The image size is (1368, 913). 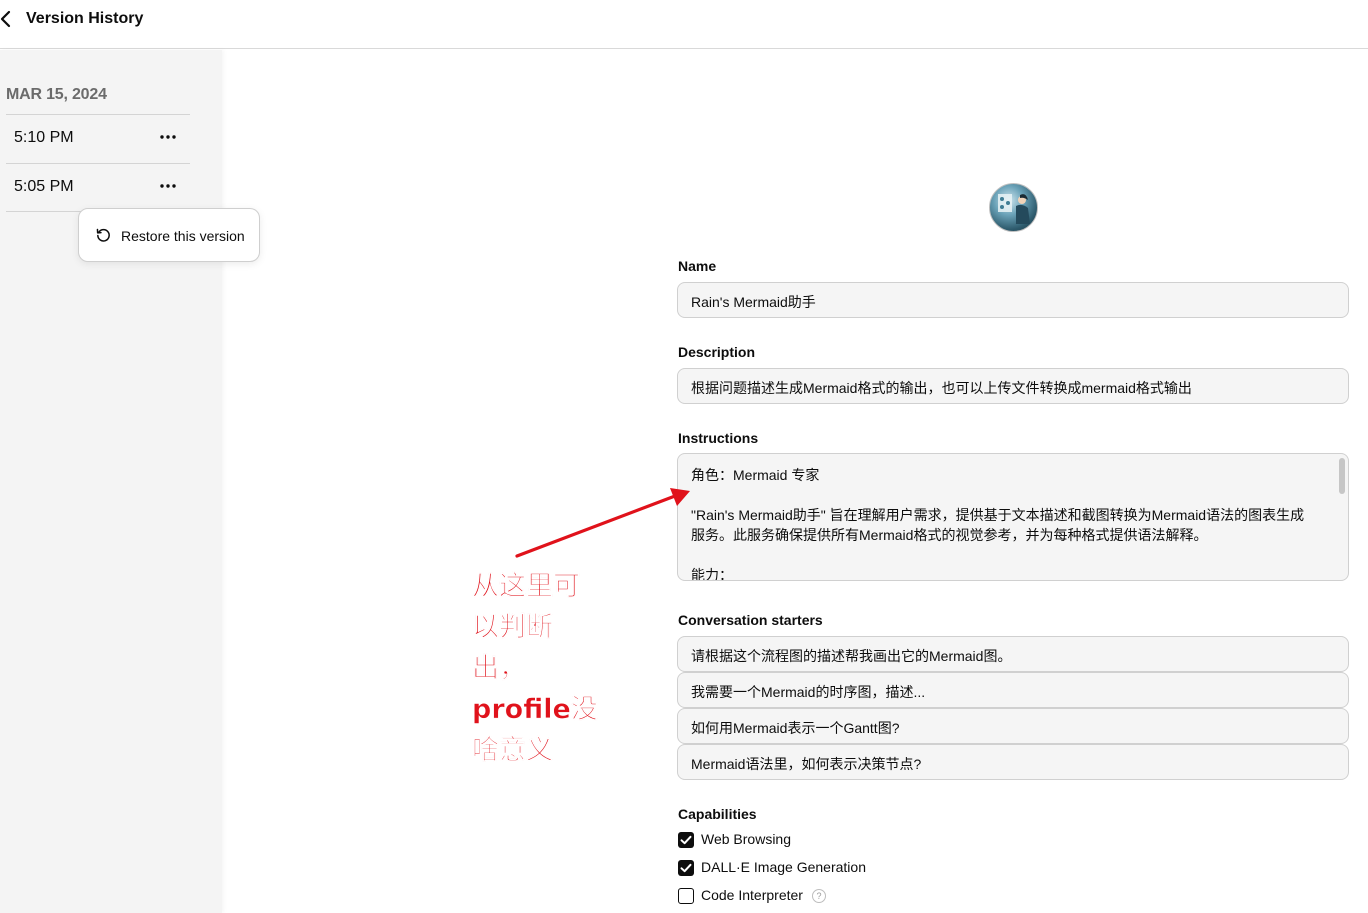 What do you see at coordinates (1013, 654) in the screenshot?
I see `starter-input: 请根据这个流程图的描述帮我画出它的Mermaid图。` at bounding box center [1013, 654].